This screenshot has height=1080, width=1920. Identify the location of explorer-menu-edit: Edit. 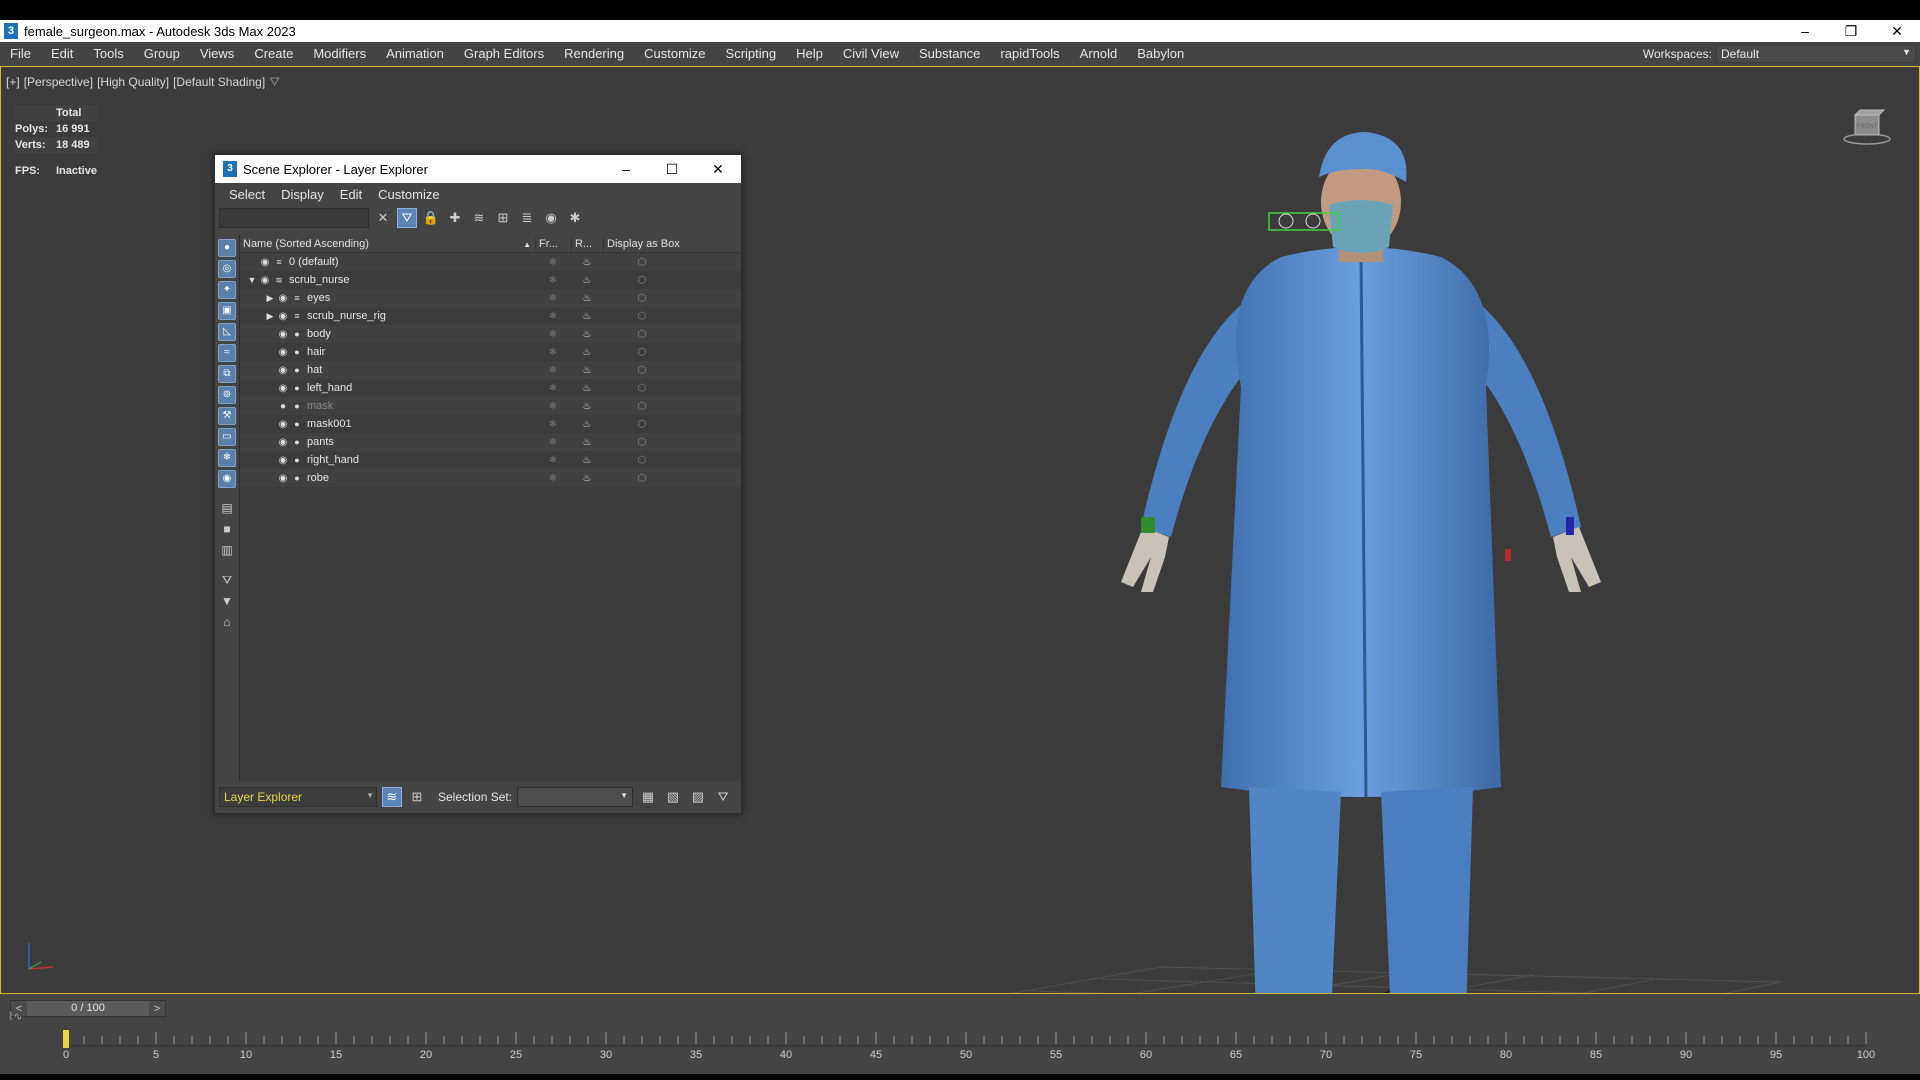
(351, 194).